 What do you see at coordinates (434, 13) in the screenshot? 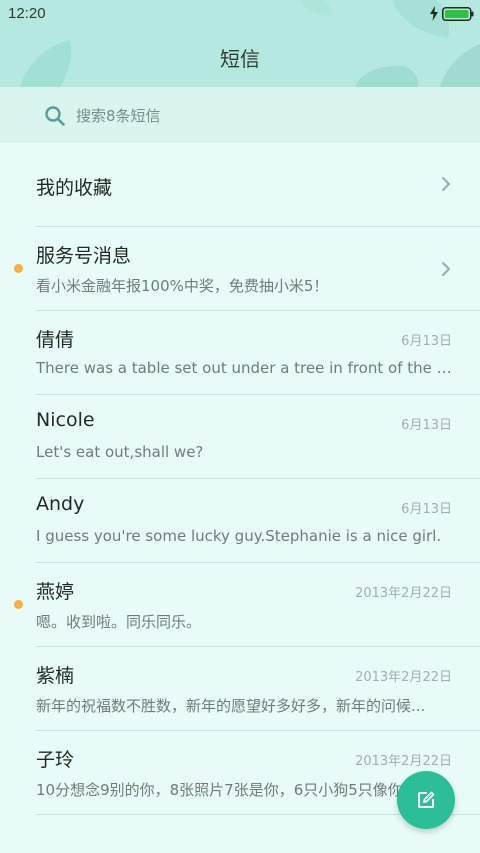
I see `charging-bolt-icon` at bounding box center [434, 13].